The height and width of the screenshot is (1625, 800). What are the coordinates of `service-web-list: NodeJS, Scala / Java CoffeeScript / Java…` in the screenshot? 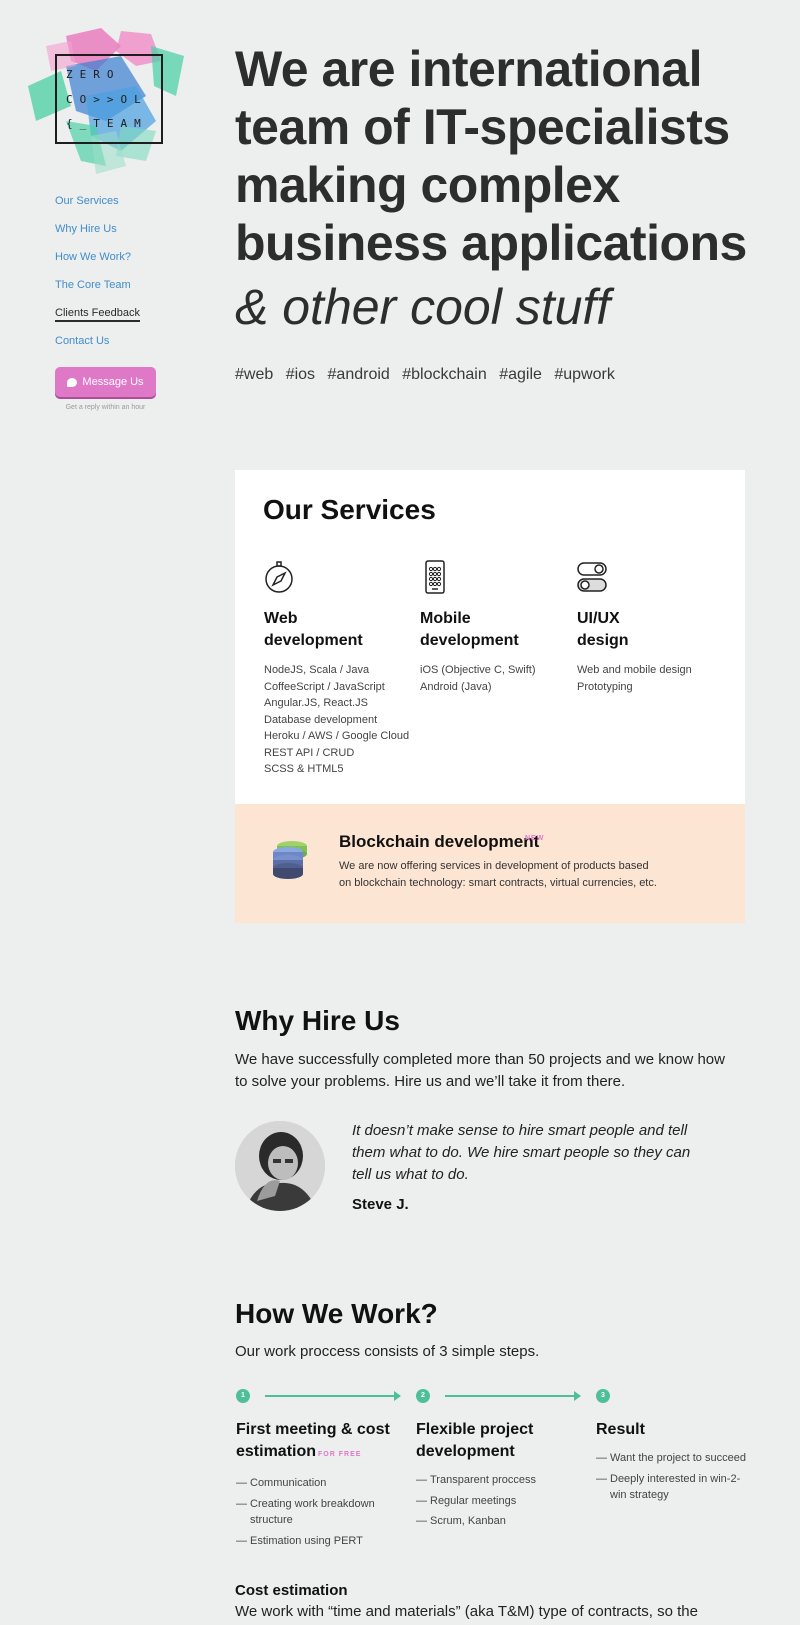 It's located at (339, 720).